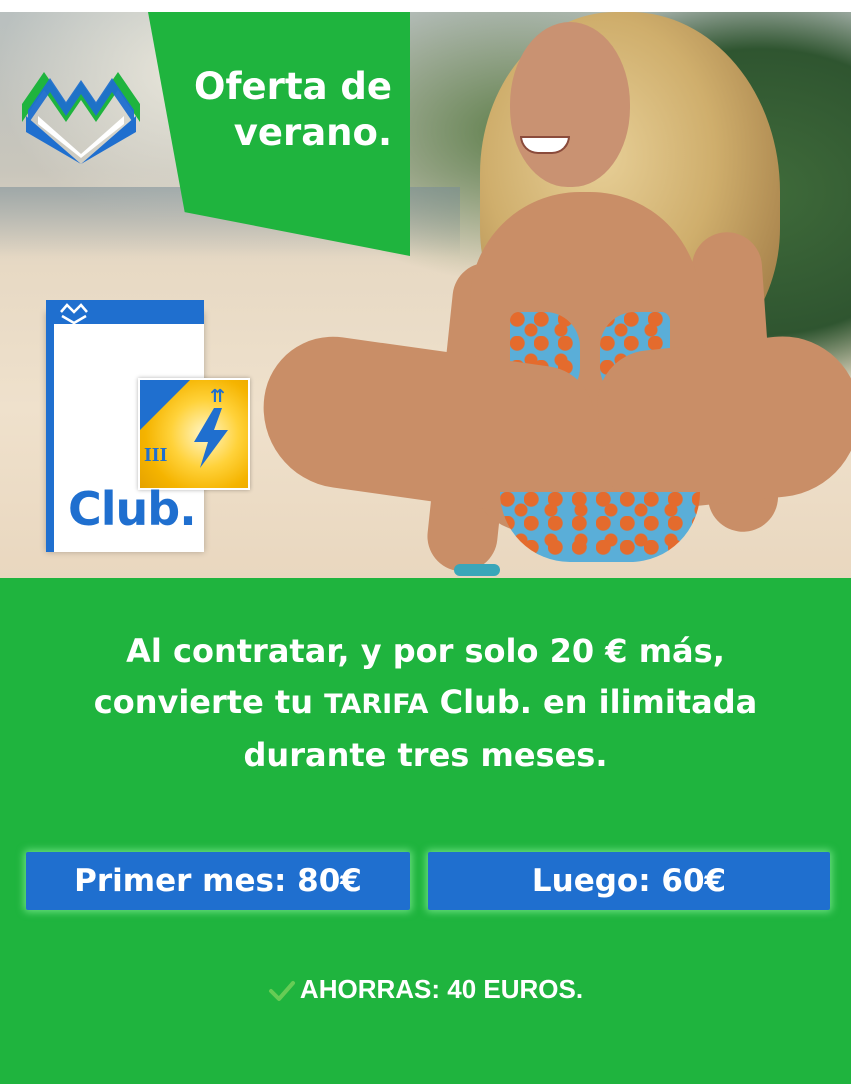  What do you see at coordinates (218, 396) in the screenshot?
I see `double-up-arrows-icon: ⇈` at bounding box center [218, 396].